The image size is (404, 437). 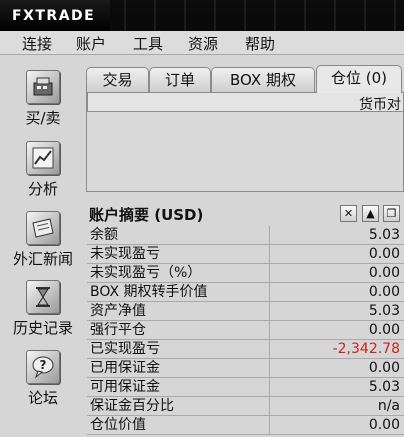 What do you see at coordinates (117, 79) in the screenshot?
I see `tab-trade: 交易` at bounding box center [117, 79].